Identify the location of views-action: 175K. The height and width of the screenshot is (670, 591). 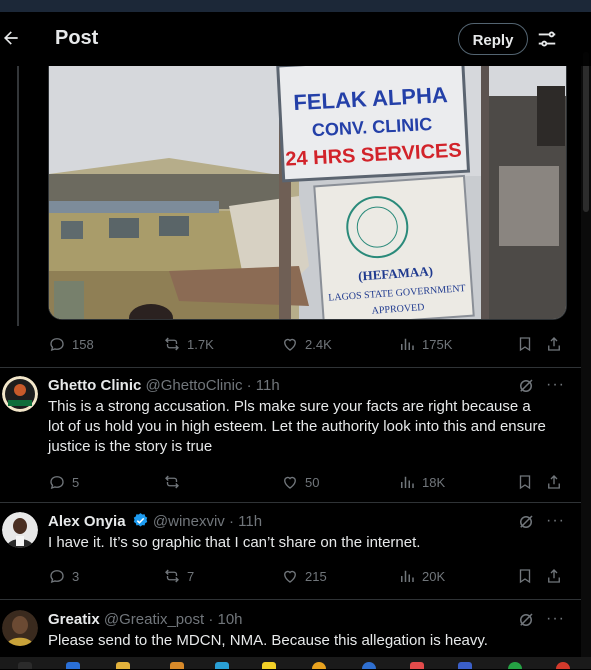
(425, 344).